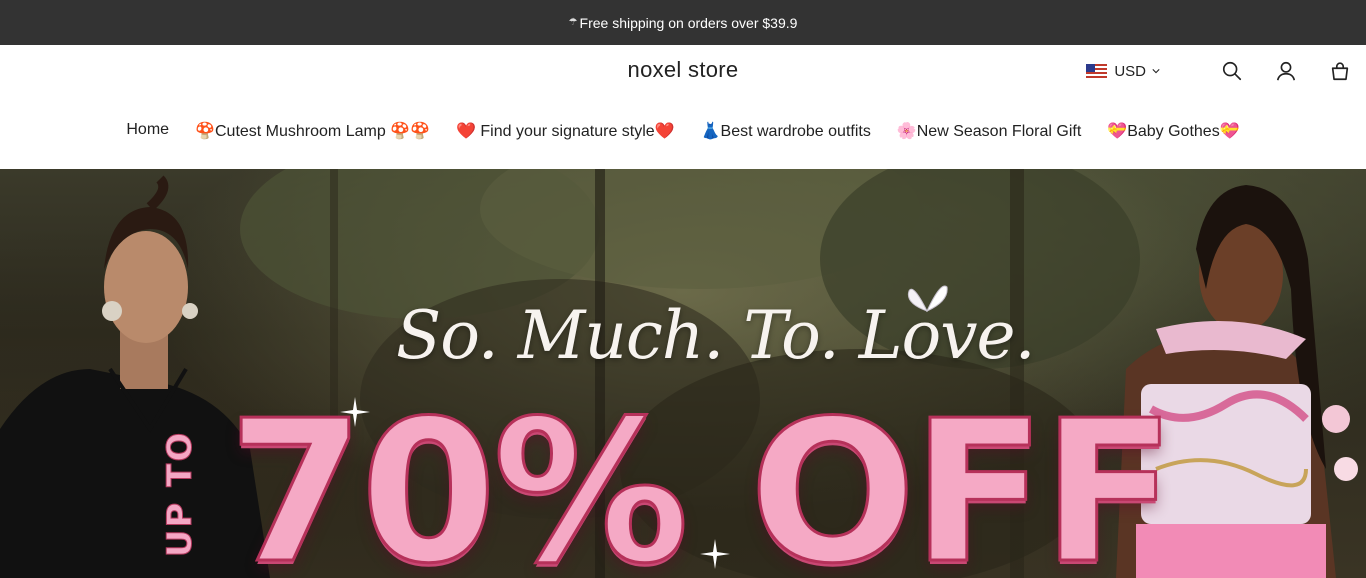 This screenshot has width=1366, height=578. What do you see at coordinates (1173, 131) in the screenshot?
I see `nav-item-baby-gothes: 💝Baby Gothes💝` at bounding box center [1173, 131].